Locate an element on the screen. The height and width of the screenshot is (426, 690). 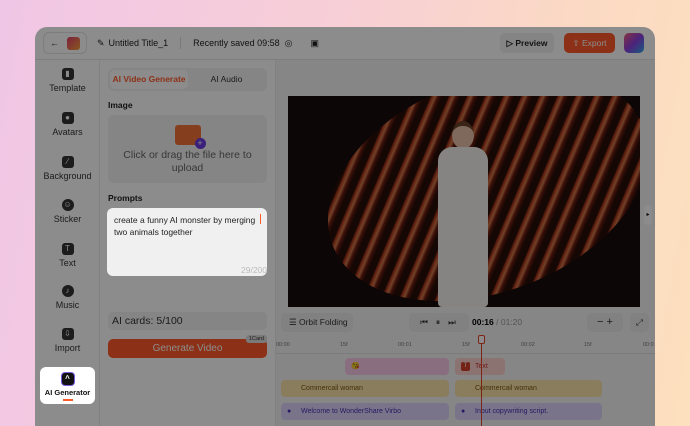
sidebar-item-ai-generator: ^ AI Generator is located at coordinates (67, 385).